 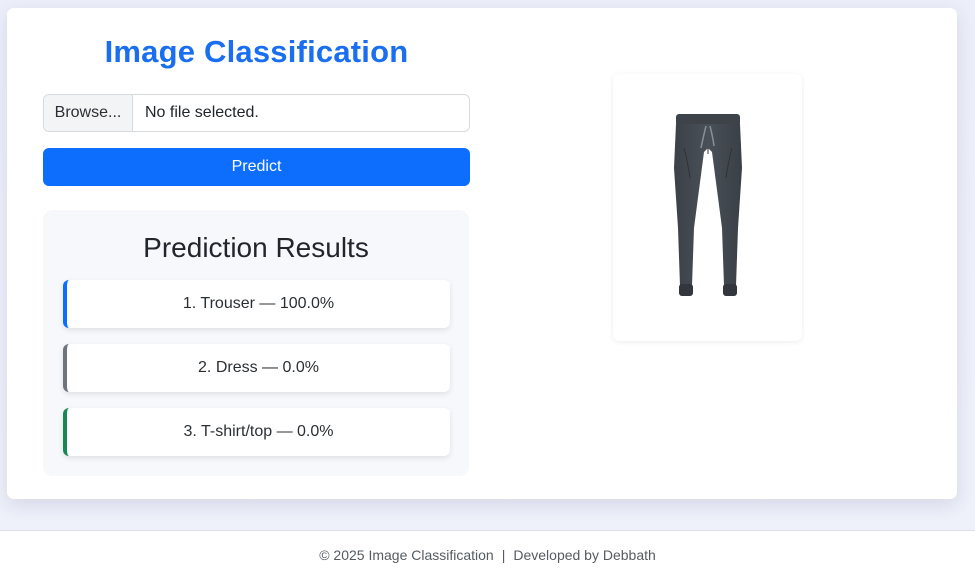 What do you see at coordinates (256, 304) in the screenshot?
I see `result-item-1: 1. Trouser — 100.0%` at bounding box center [256, 304].